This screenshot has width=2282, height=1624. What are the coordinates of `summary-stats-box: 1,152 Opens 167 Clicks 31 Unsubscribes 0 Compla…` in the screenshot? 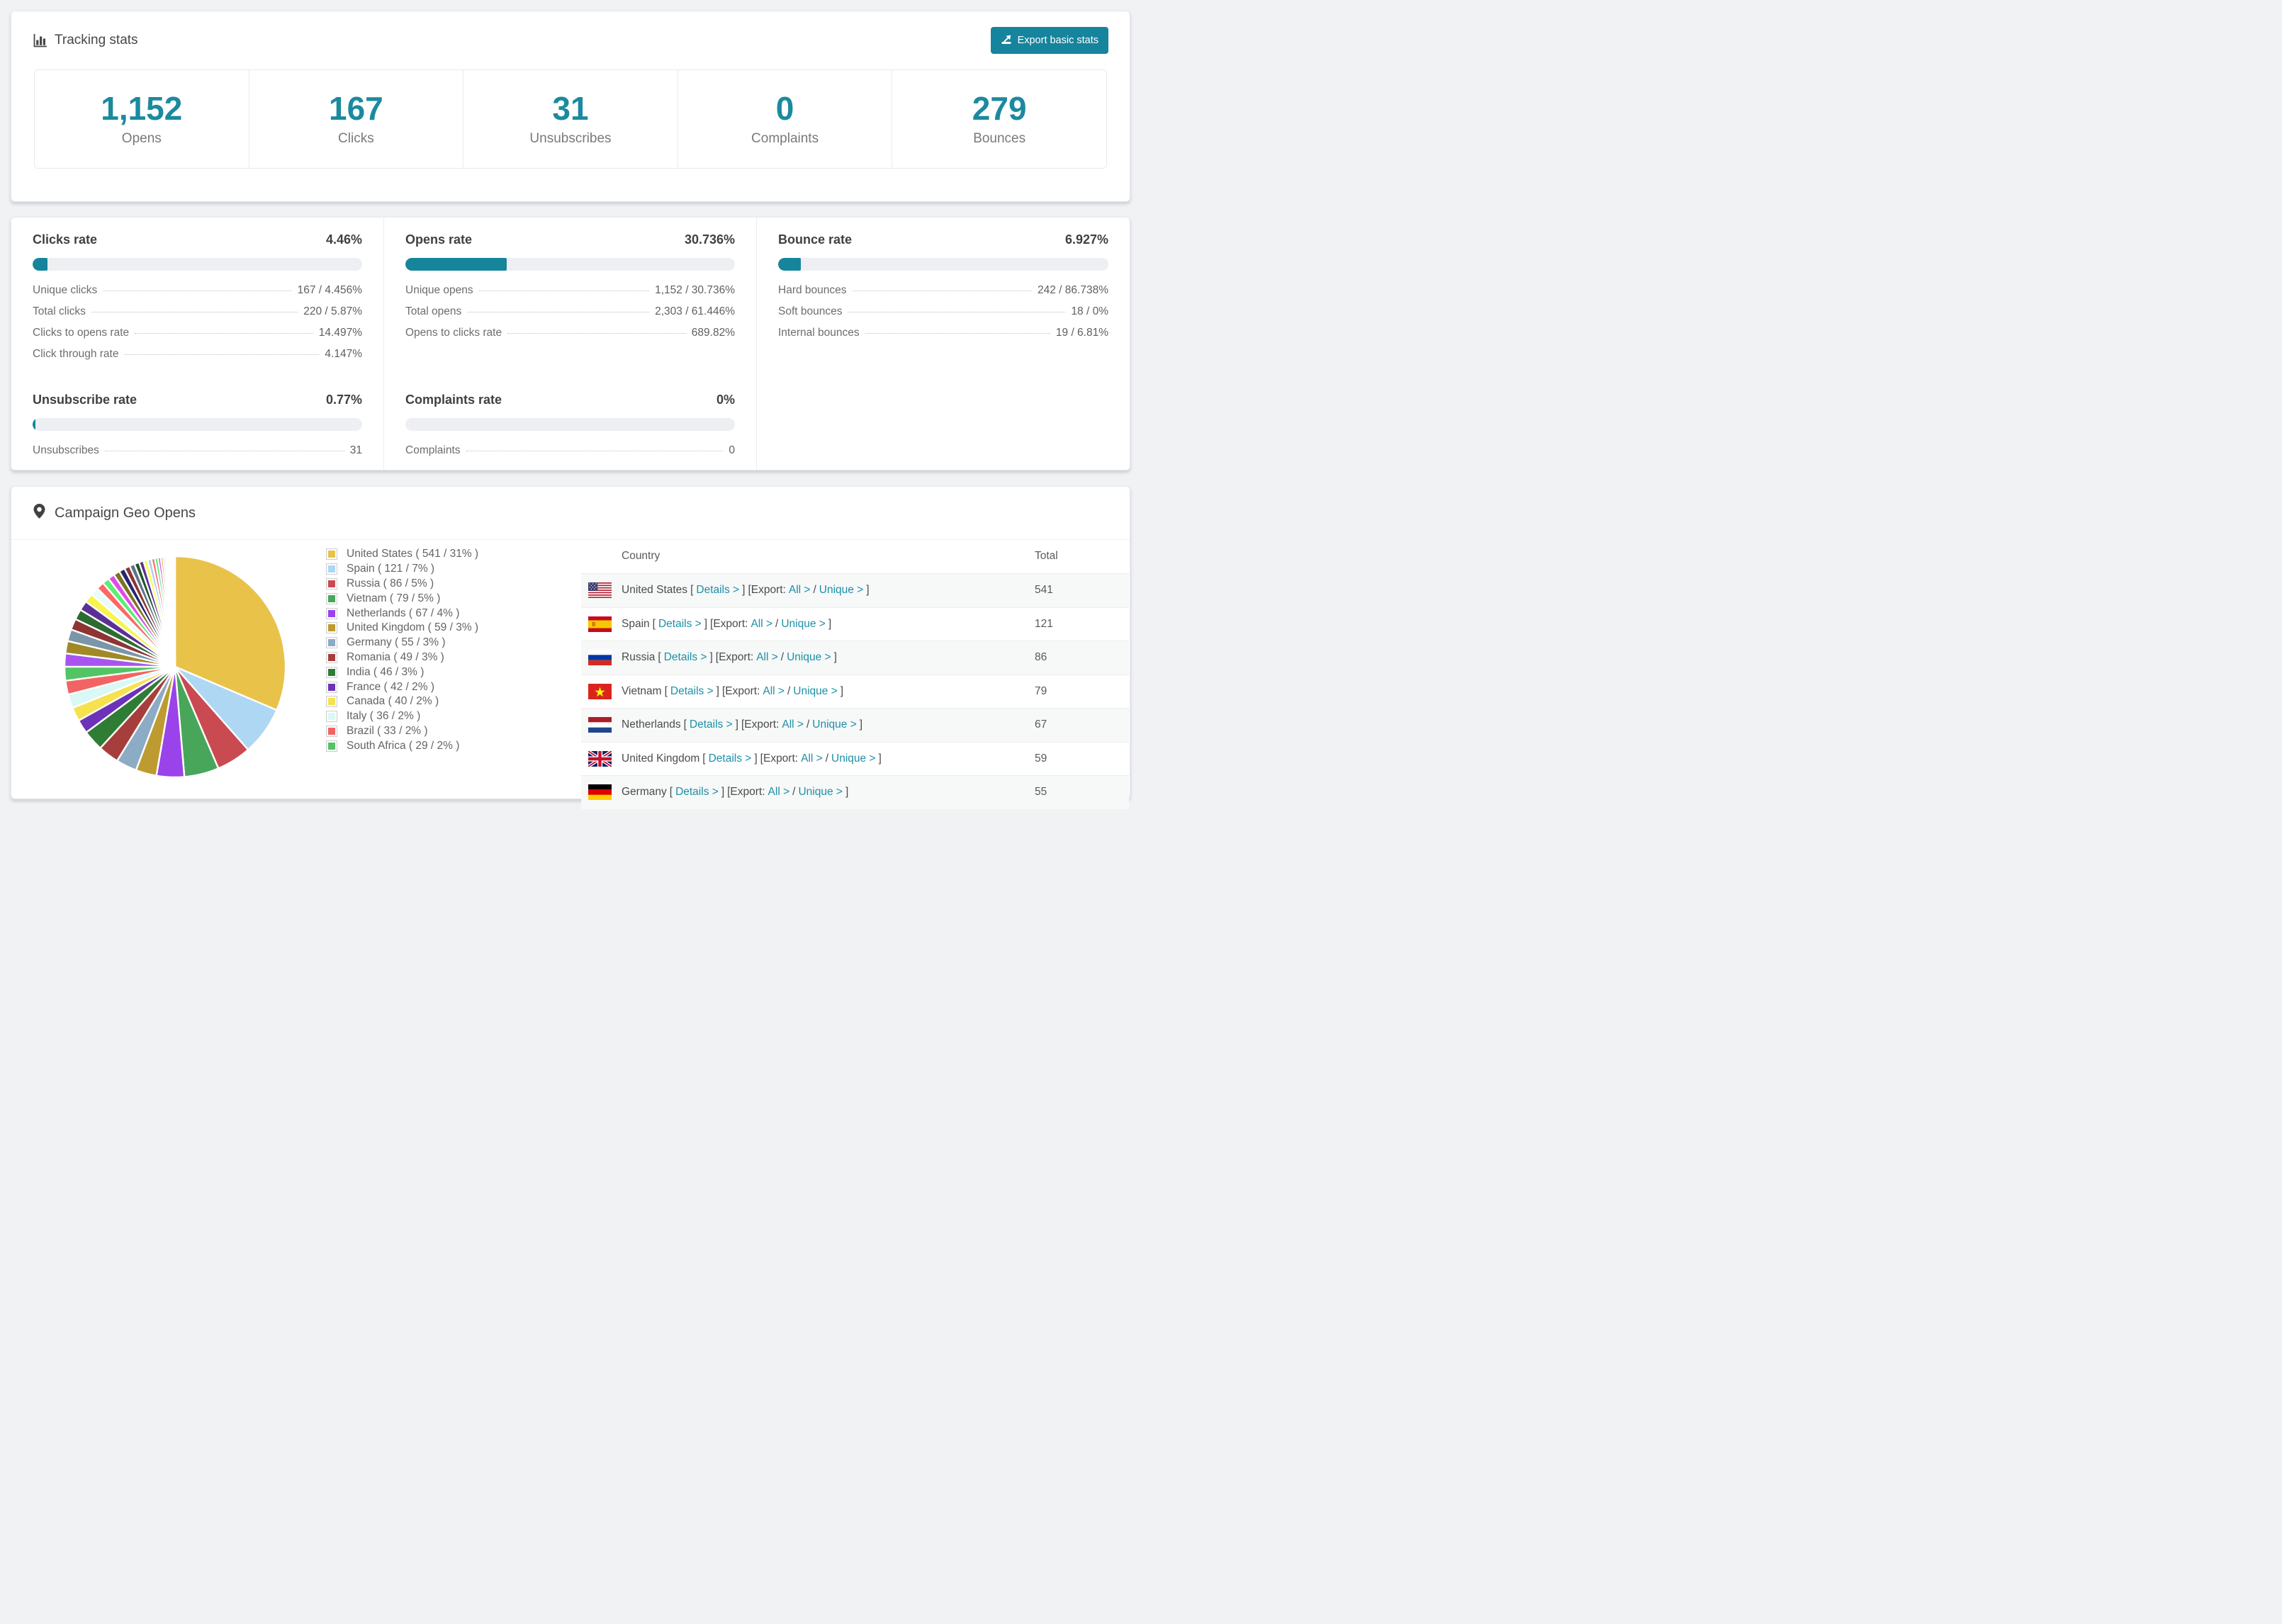 It's located at (570, 119).